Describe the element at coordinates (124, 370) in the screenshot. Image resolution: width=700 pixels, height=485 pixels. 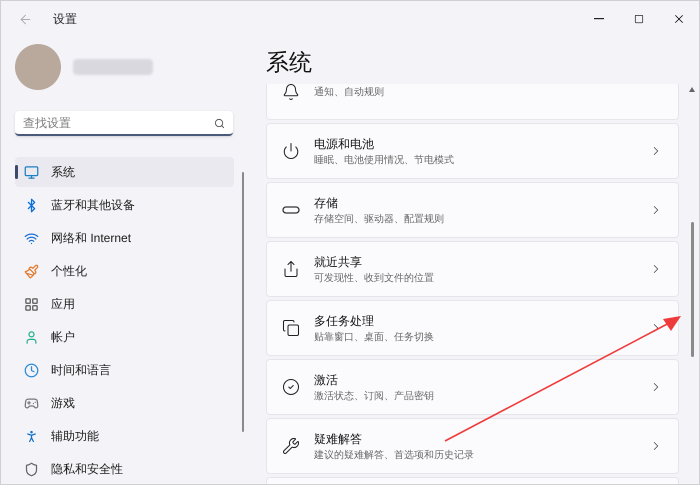
I see `sidebar-item: 时间和语言` at that location.